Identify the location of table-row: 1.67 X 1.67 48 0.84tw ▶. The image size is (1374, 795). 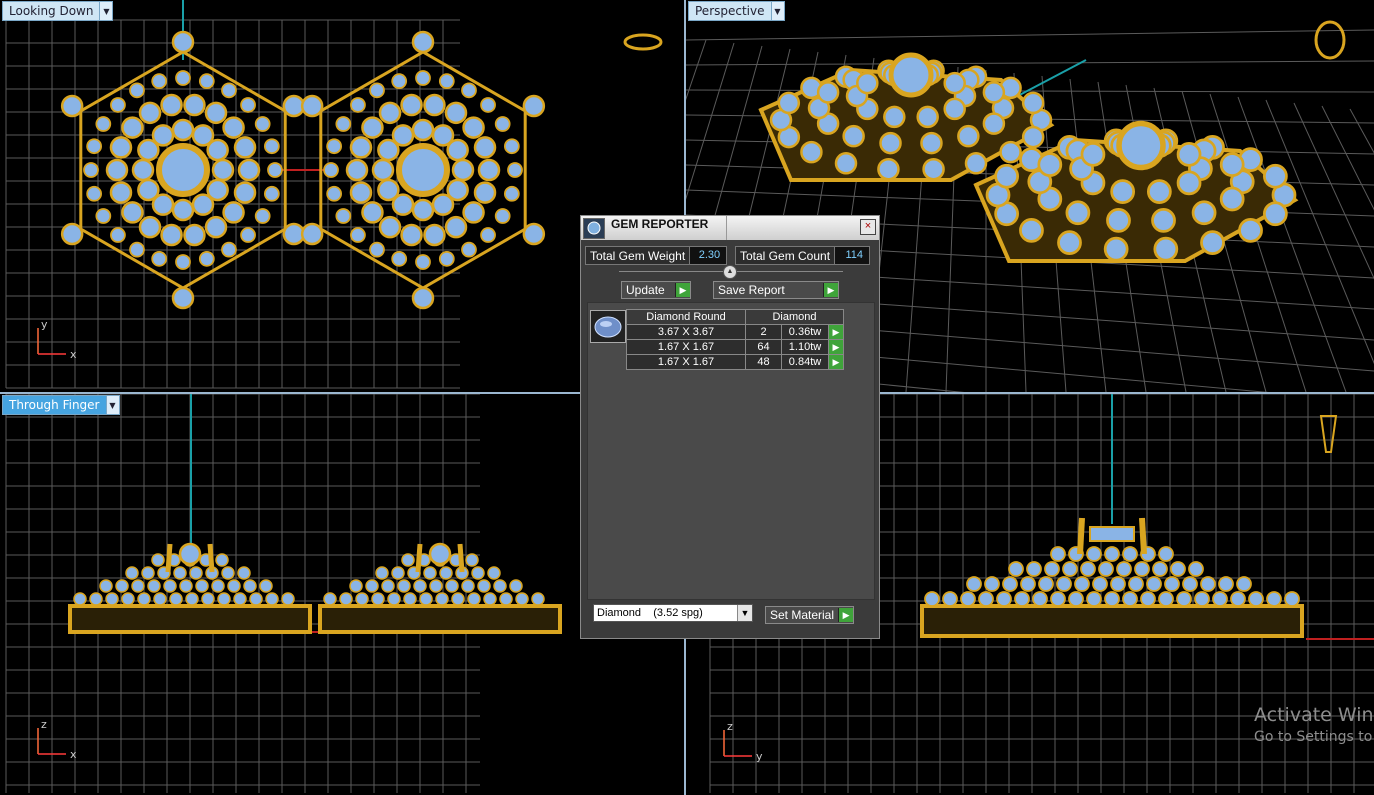
(735, 362).